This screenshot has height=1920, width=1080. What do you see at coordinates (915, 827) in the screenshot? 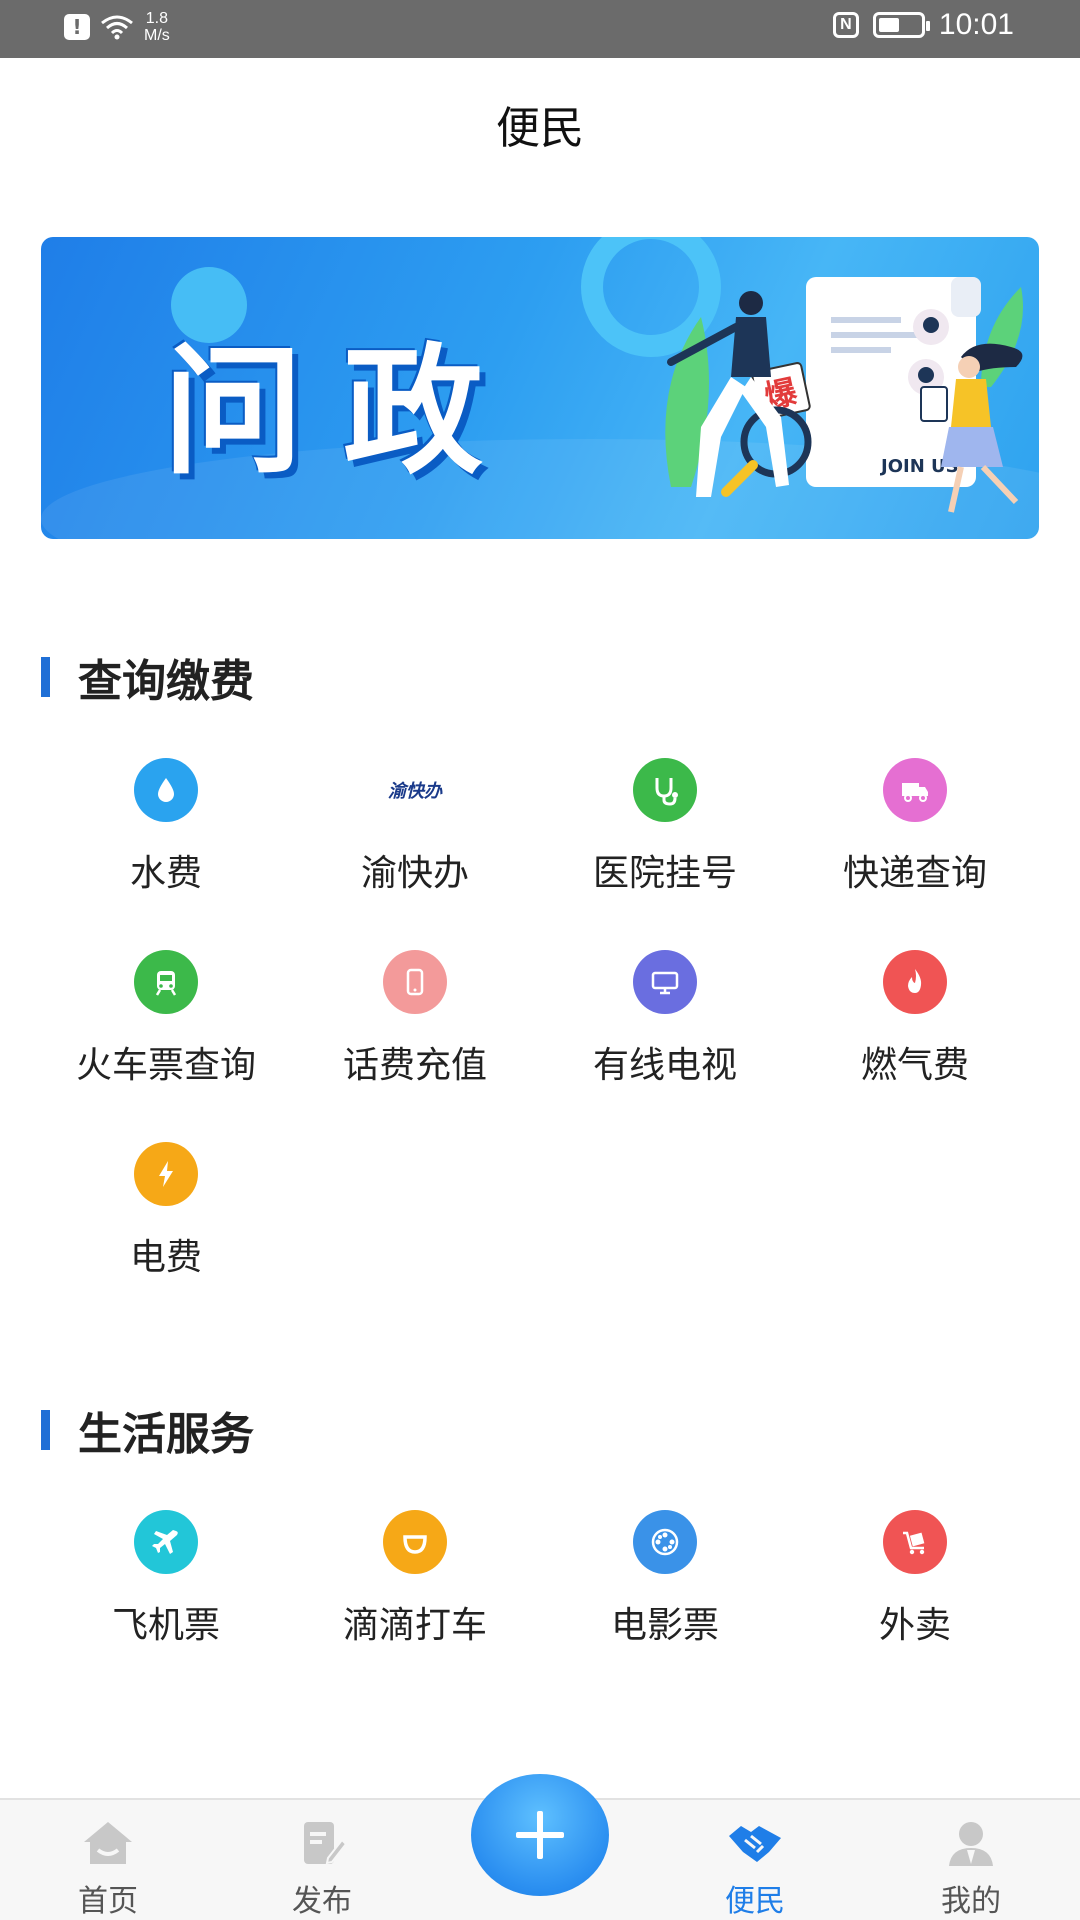
I see `service-express: 快递查询` at bounding box center [915, 827].